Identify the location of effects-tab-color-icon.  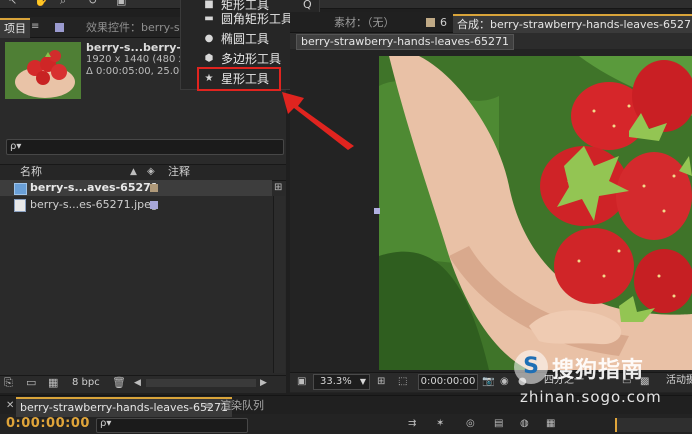
(59, 27).